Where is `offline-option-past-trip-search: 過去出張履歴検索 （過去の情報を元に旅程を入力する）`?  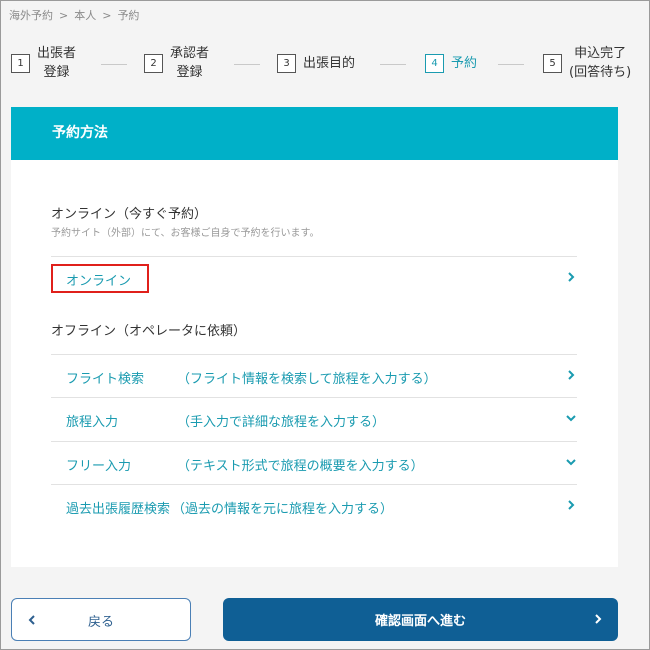
offline-option-past-trip-search: 過去出張履歴検索 （過去の情報を元に旅程を入力する） is located at coordinates (314, 505).